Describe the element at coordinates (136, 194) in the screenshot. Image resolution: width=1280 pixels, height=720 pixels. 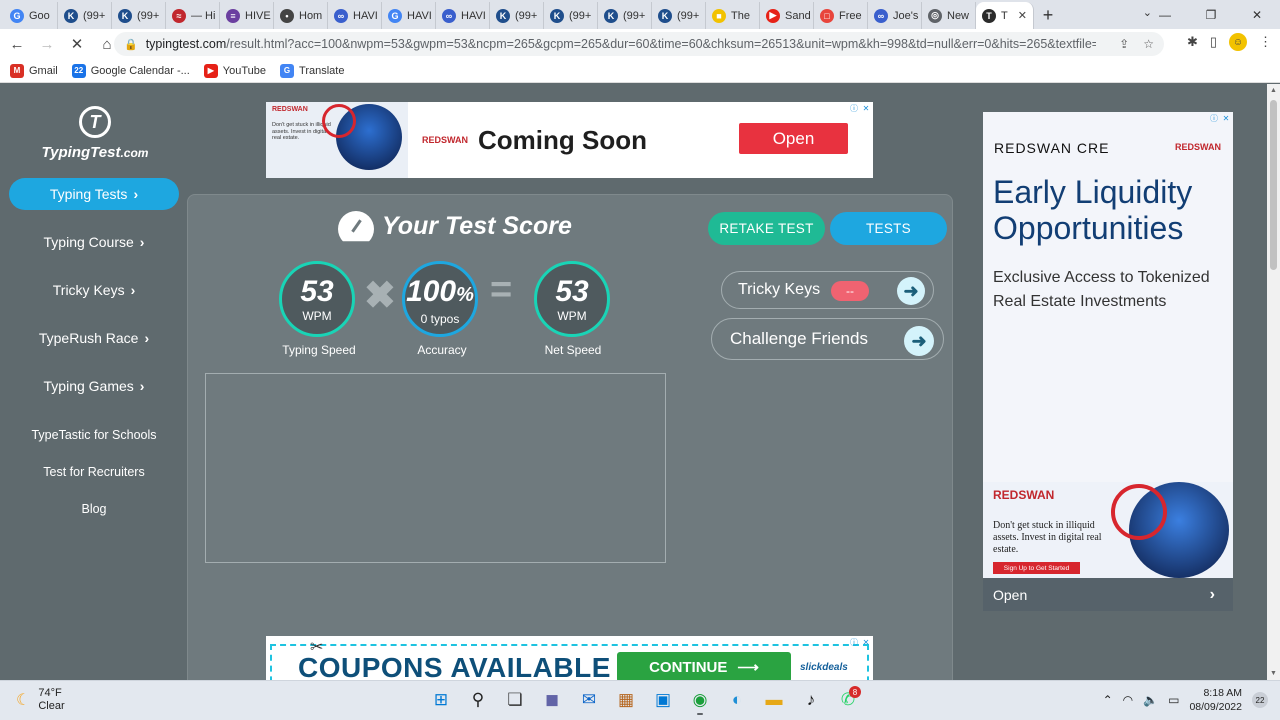
I see `chevron-right-icon: ›` at that location.